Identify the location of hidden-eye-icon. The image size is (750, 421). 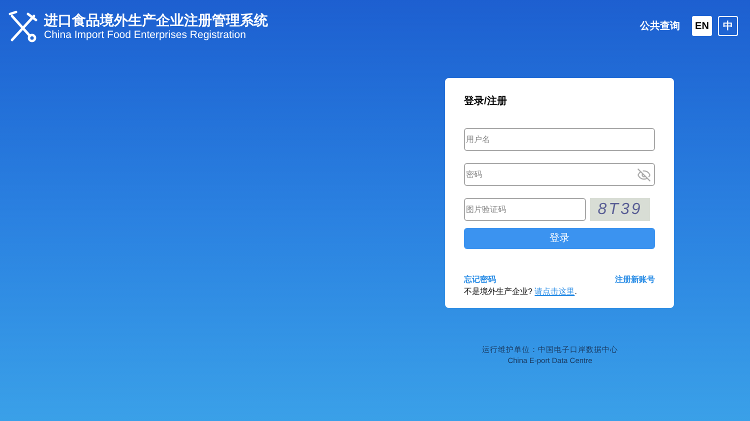
(644, 175).